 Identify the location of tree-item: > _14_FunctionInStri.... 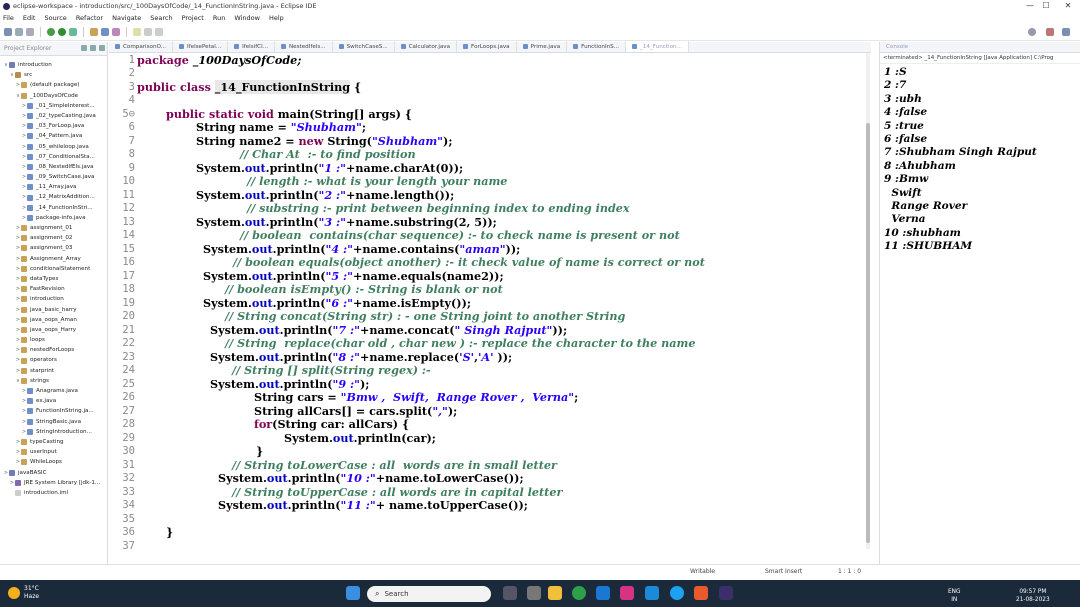
(53, 208).